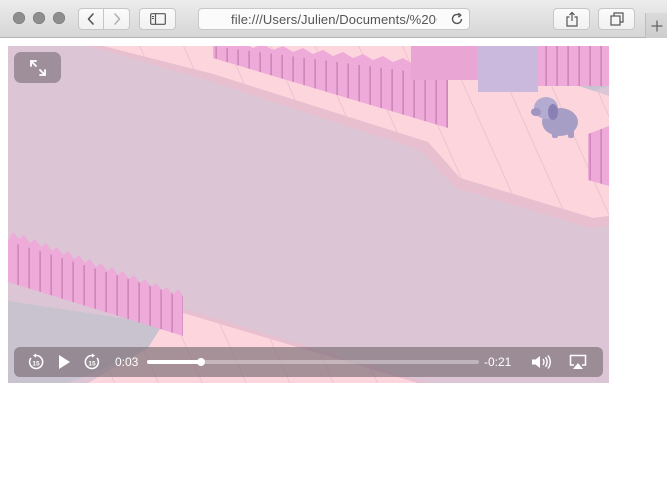 Image resolution: width=667 pixels, height=489 pixels. Describe the element at coordinates (39, 18) in the screenshot. I see `minimize-window-button` at that location.